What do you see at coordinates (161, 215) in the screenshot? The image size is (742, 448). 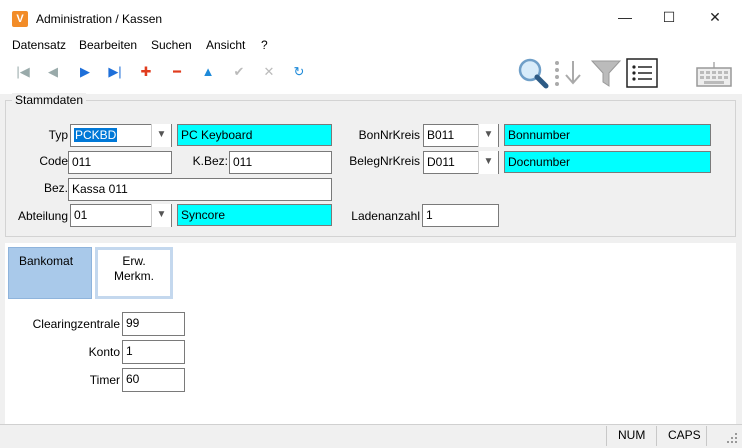 I see `abteilung-chevron-down-icon: ▼` at bounding box center [161, 215].